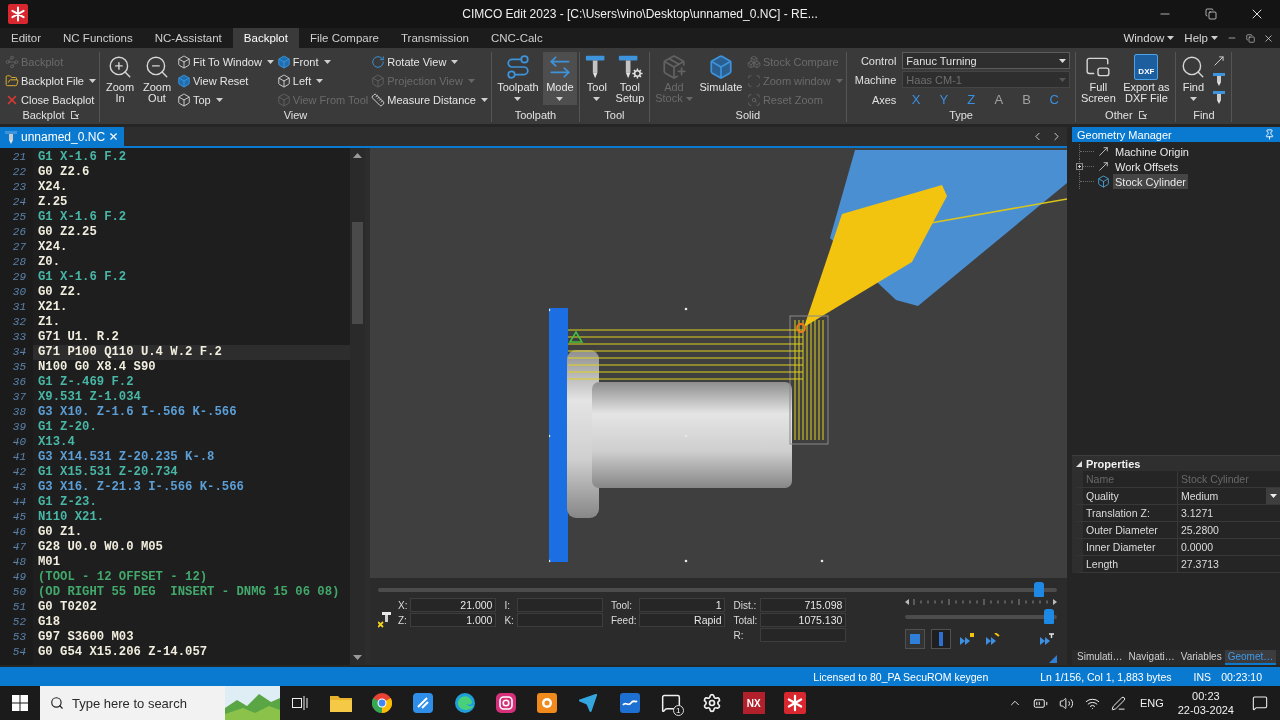  I want to click on ribbon-button: View Reset, so click(225, 81).